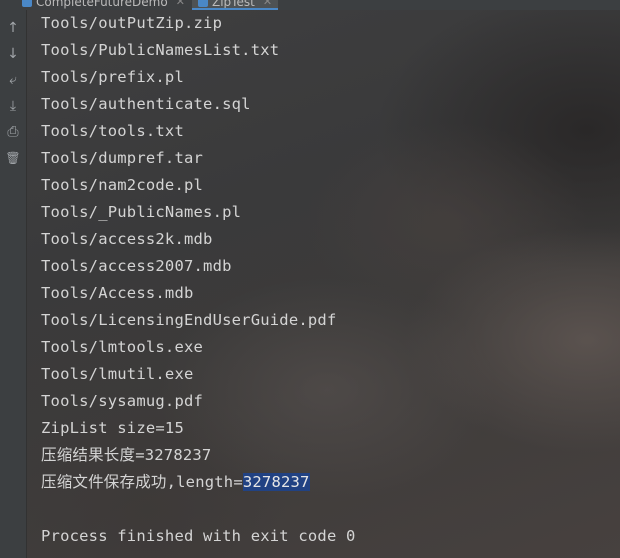  I want to click on console-line-file: Tools/lmutil.exe, so click(117, 374).